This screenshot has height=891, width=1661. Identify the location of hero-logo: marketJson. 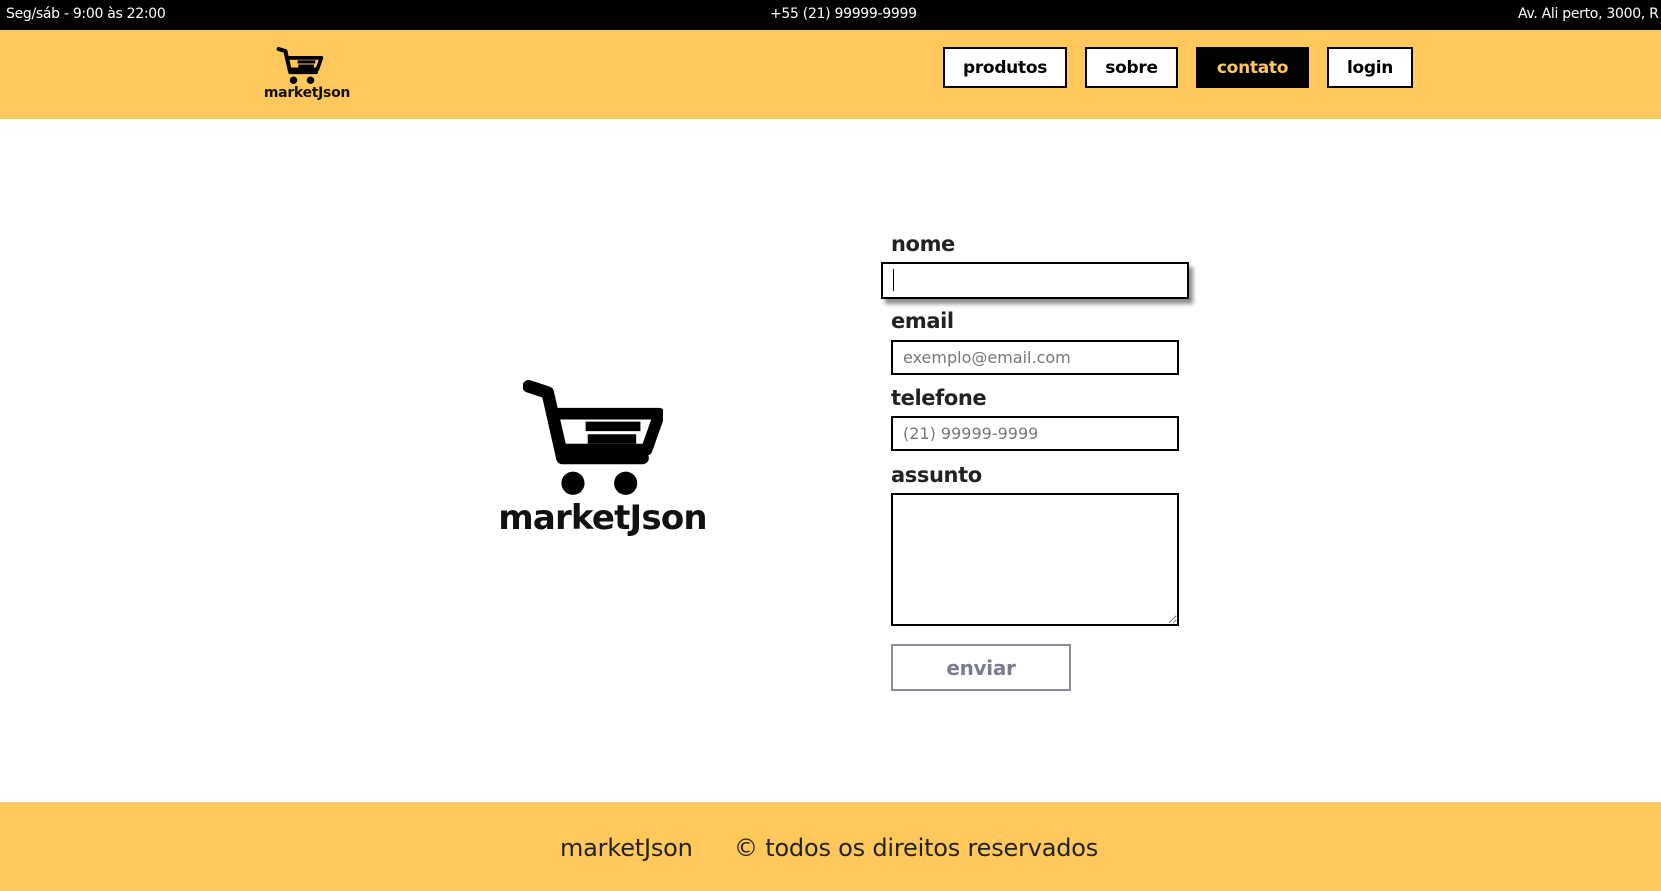
(605, 460).